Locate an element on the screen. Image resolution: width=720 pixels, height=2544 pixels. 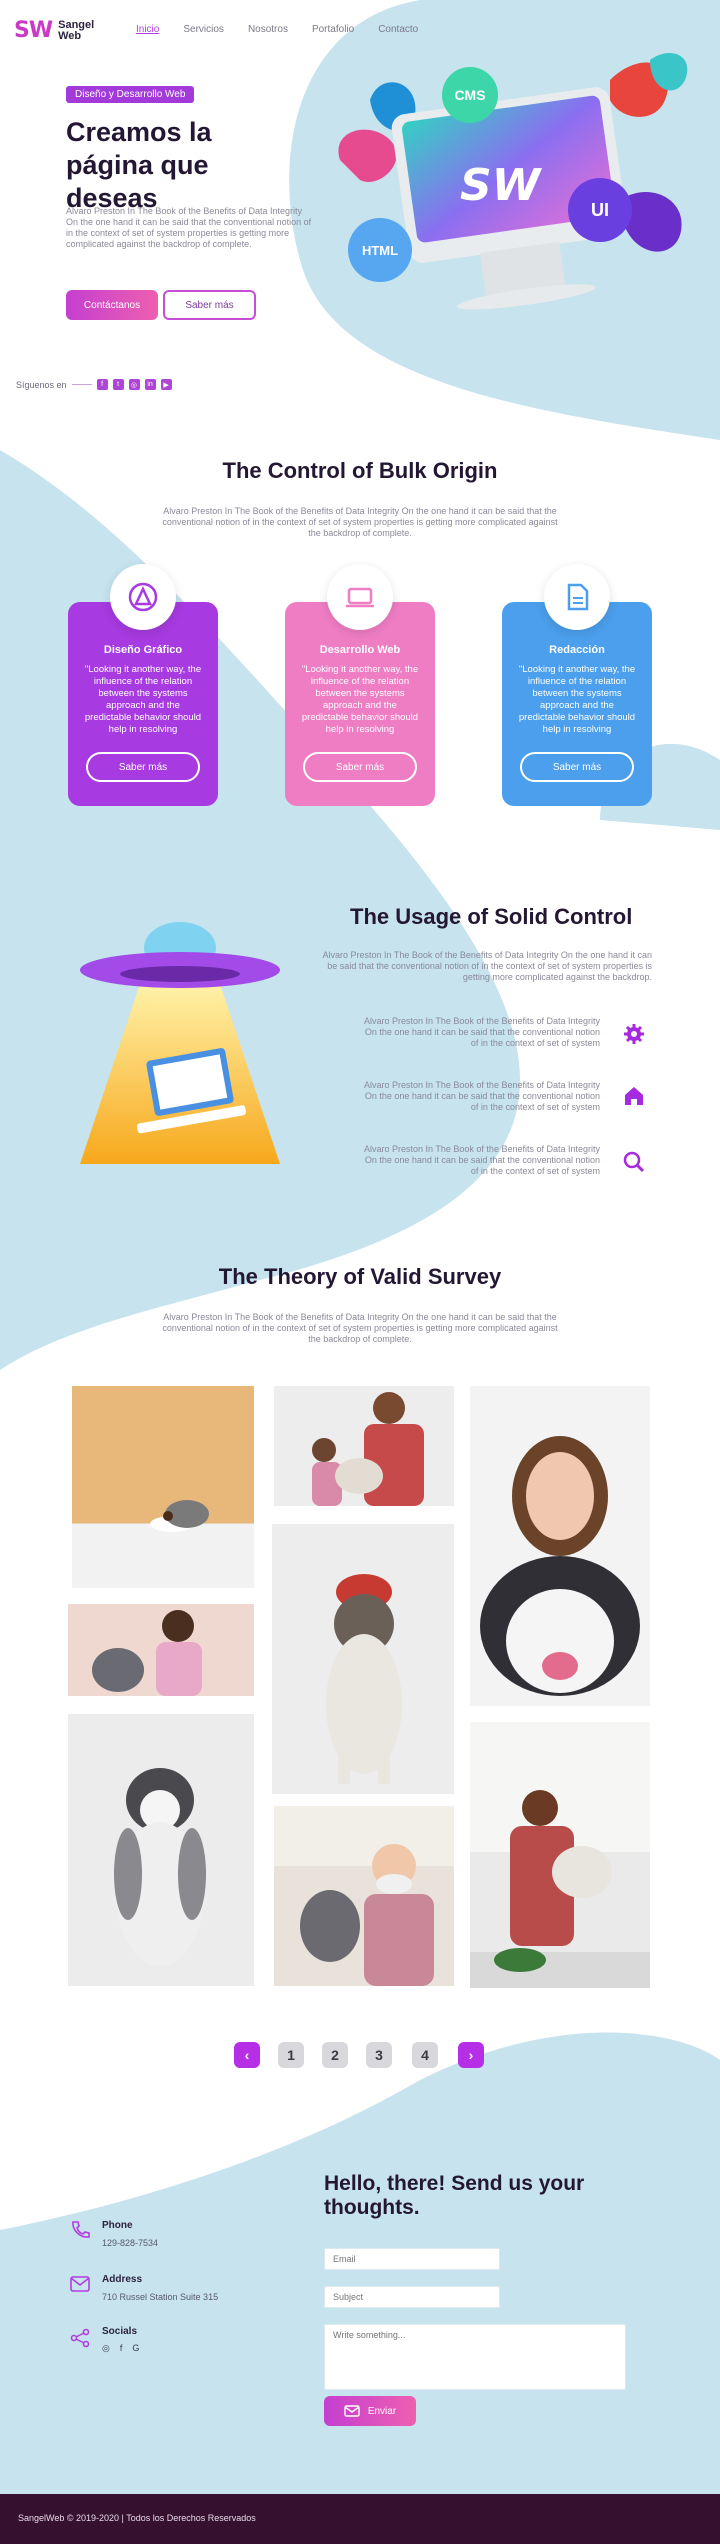
card-title: Desarrollo Web is located at coordinates (360, 650).